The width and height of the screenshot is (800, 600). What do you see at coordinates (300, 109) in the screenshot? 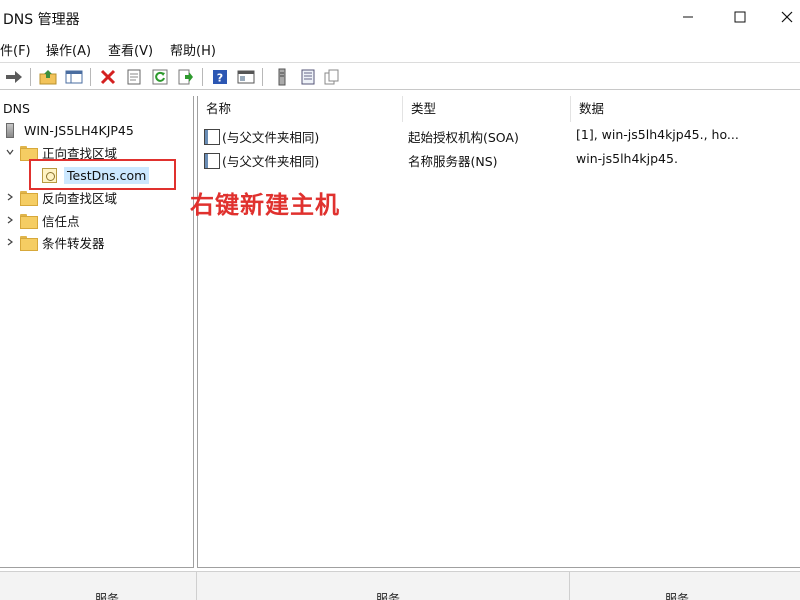
I see `column-header-name: 名称` at bounding box center [300, 109].